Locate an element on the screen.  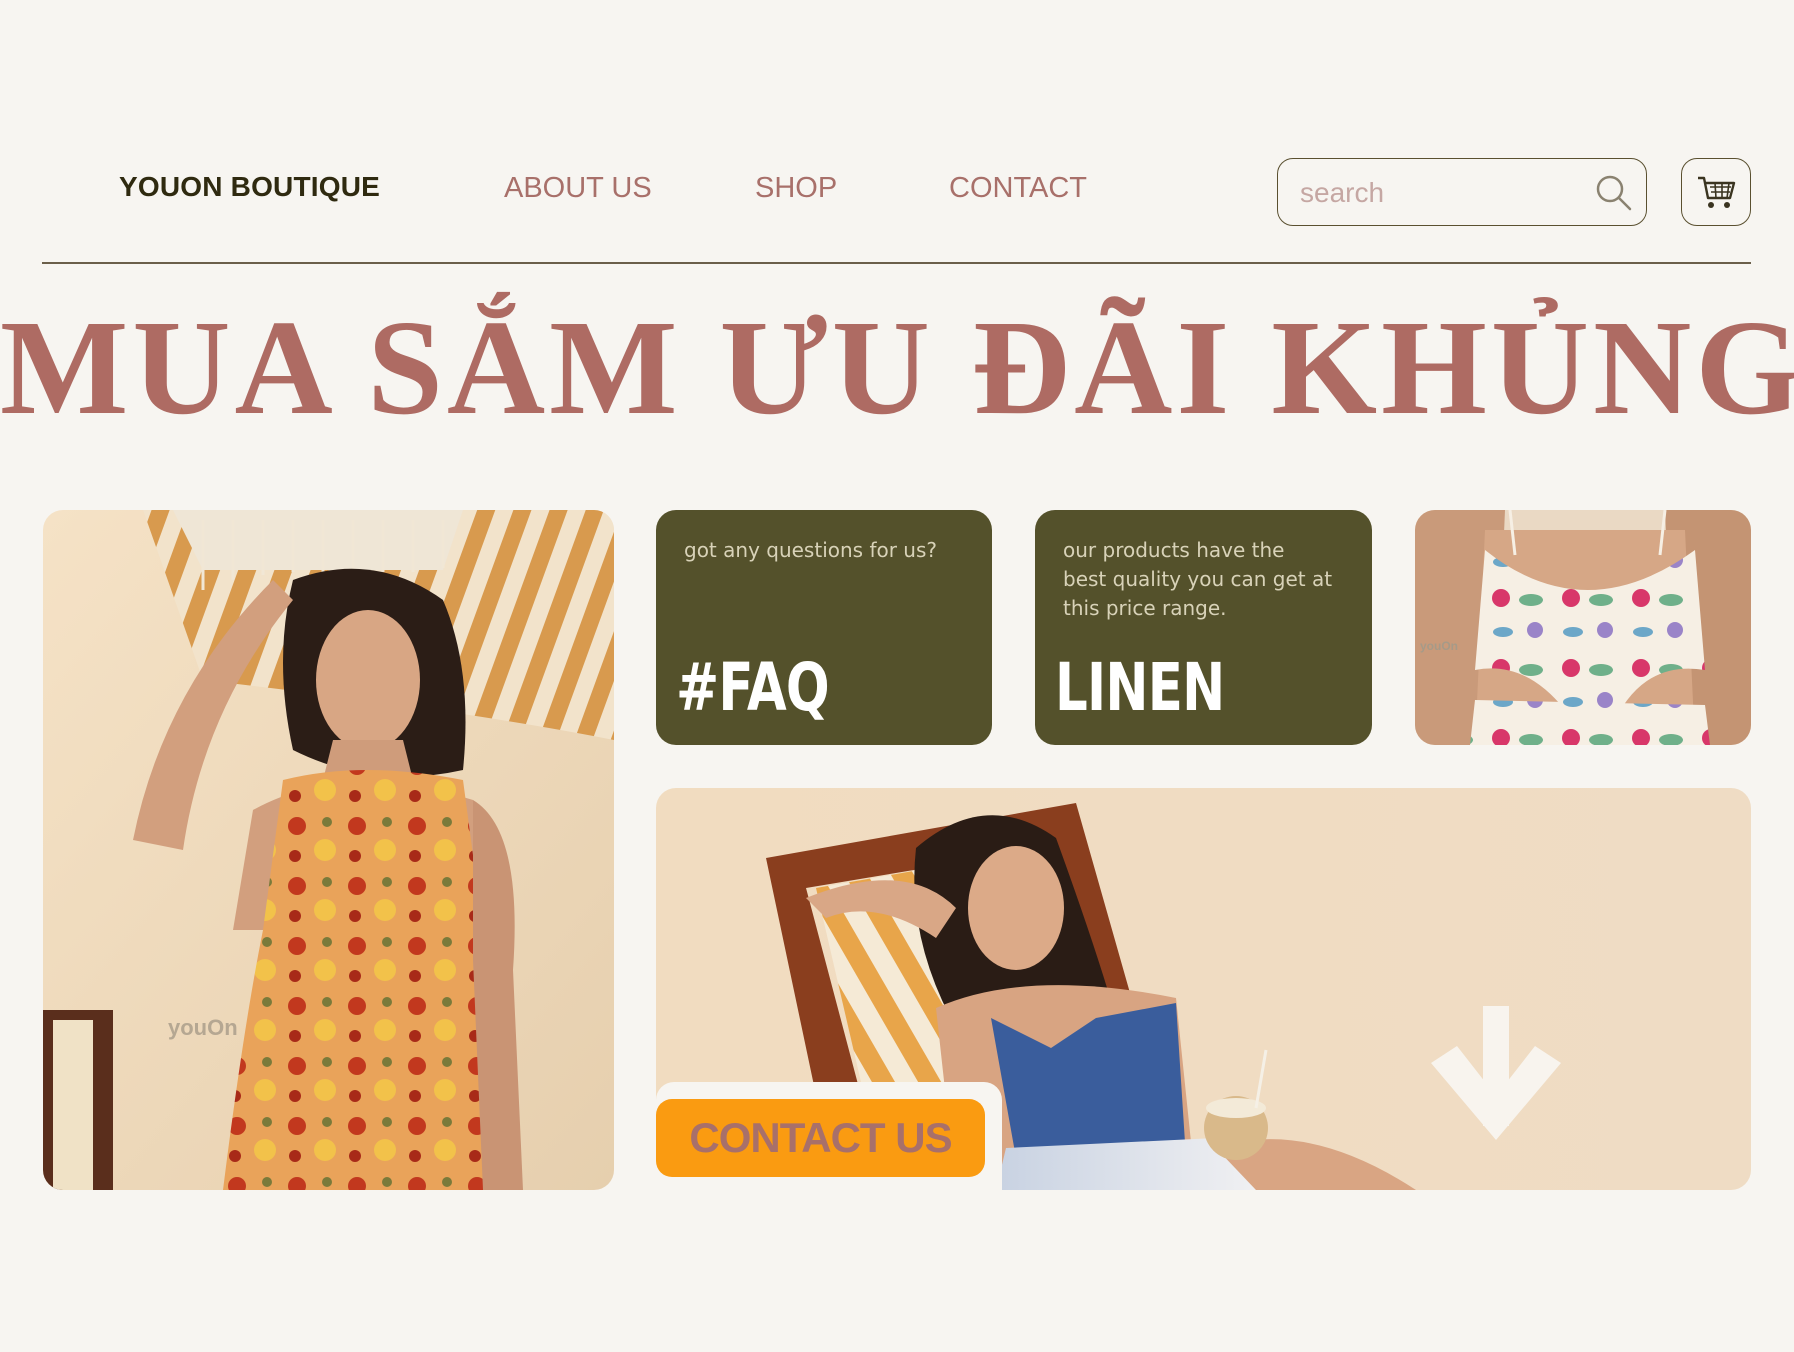
faq-card-text: got any questions for us? is located at coordinates (811, 550).